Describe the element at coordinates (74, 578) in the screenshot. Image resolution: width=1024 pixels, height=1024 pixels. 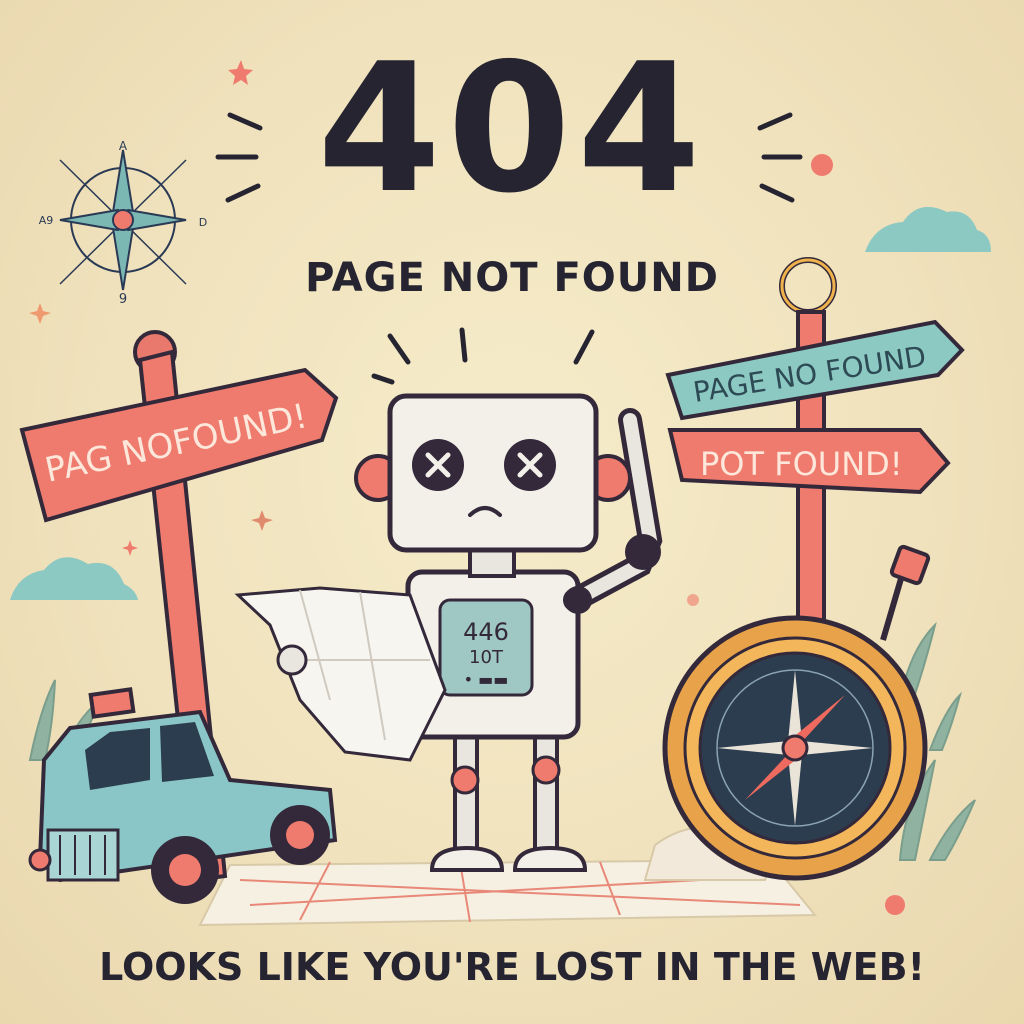
I see `cloud-icon` at that location.